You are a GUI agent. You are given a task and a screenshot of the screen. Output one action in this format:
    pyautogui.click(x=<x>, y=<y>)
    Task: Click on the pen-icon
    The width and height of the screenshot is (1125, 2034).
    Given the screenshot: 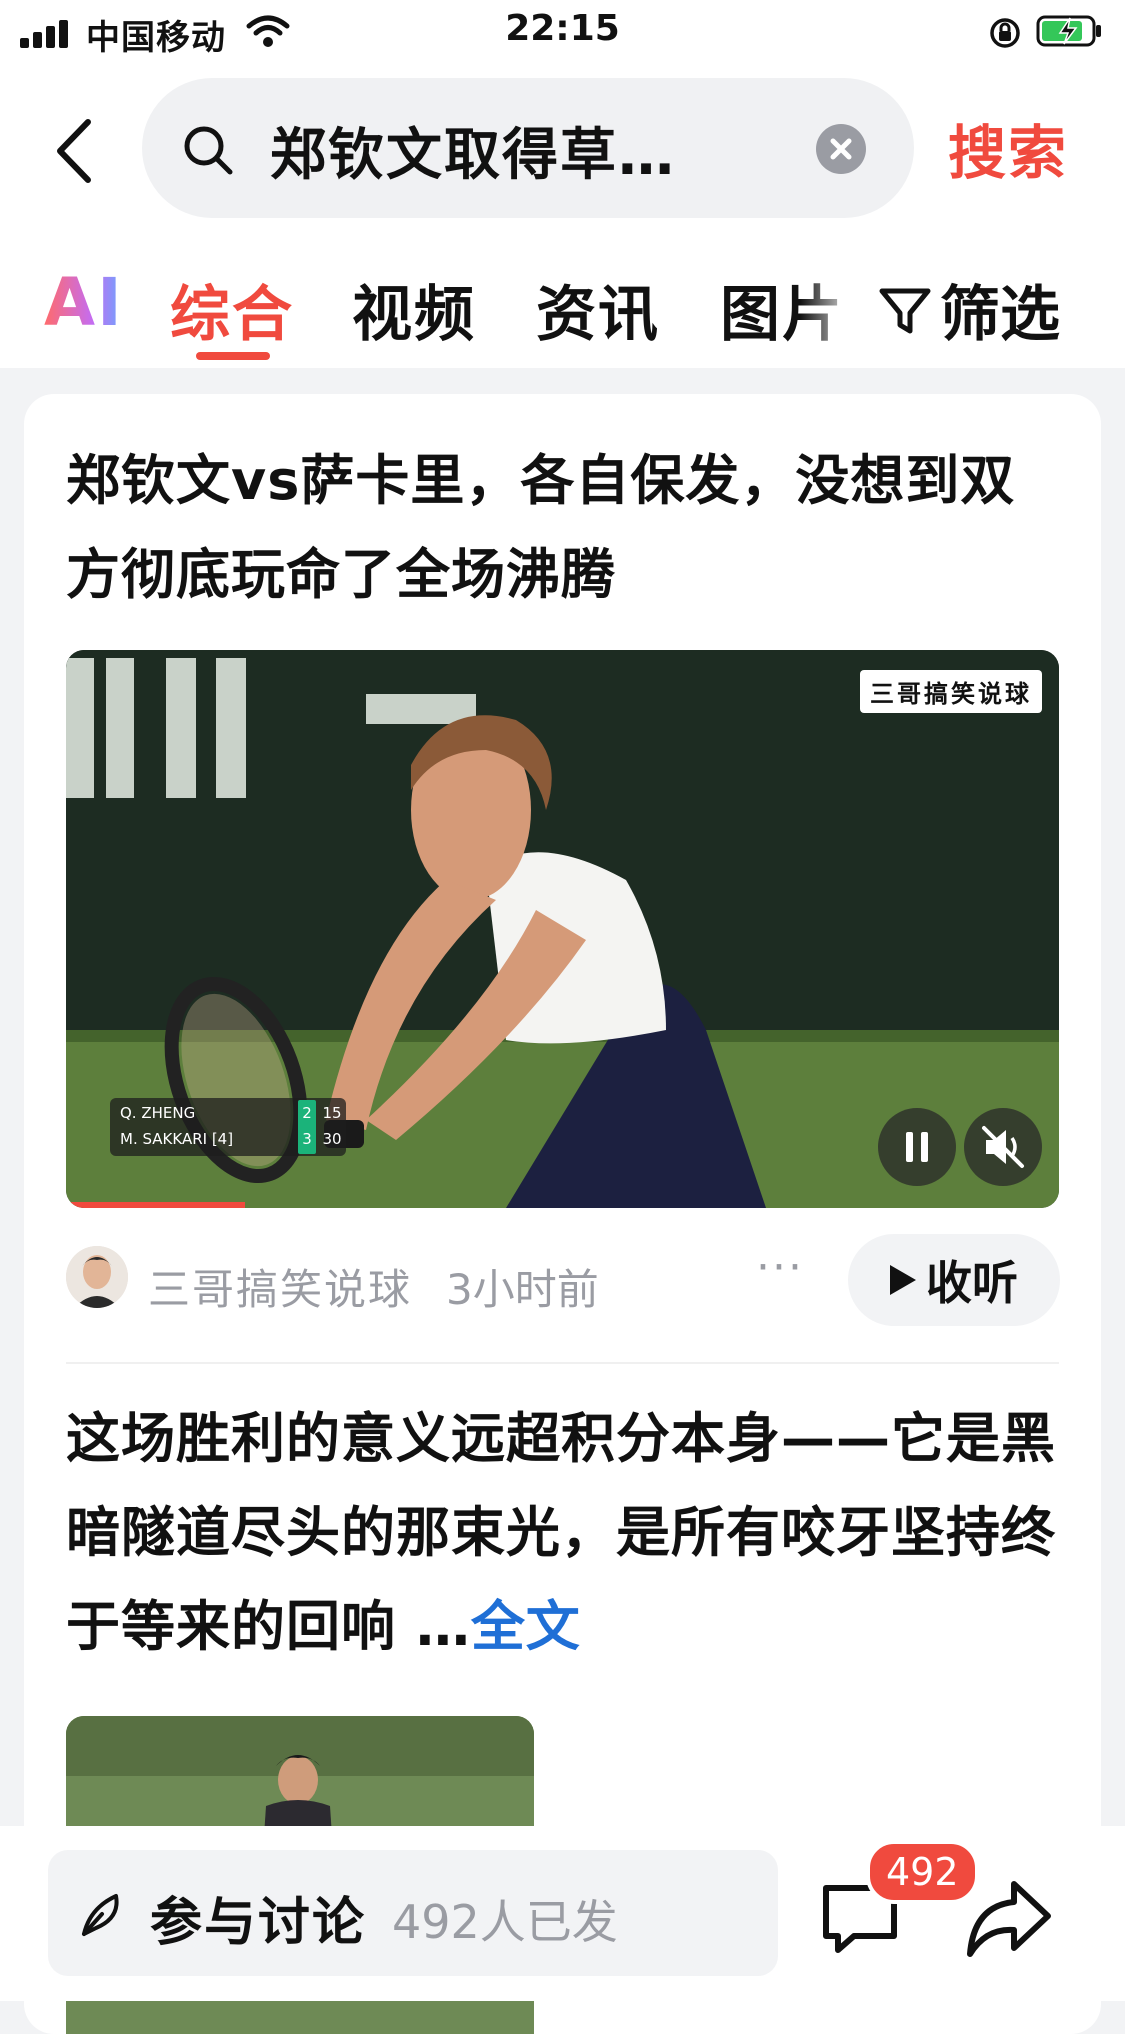 What is the action you would take?
    pyautogui.click(x=100, y=1915)
    